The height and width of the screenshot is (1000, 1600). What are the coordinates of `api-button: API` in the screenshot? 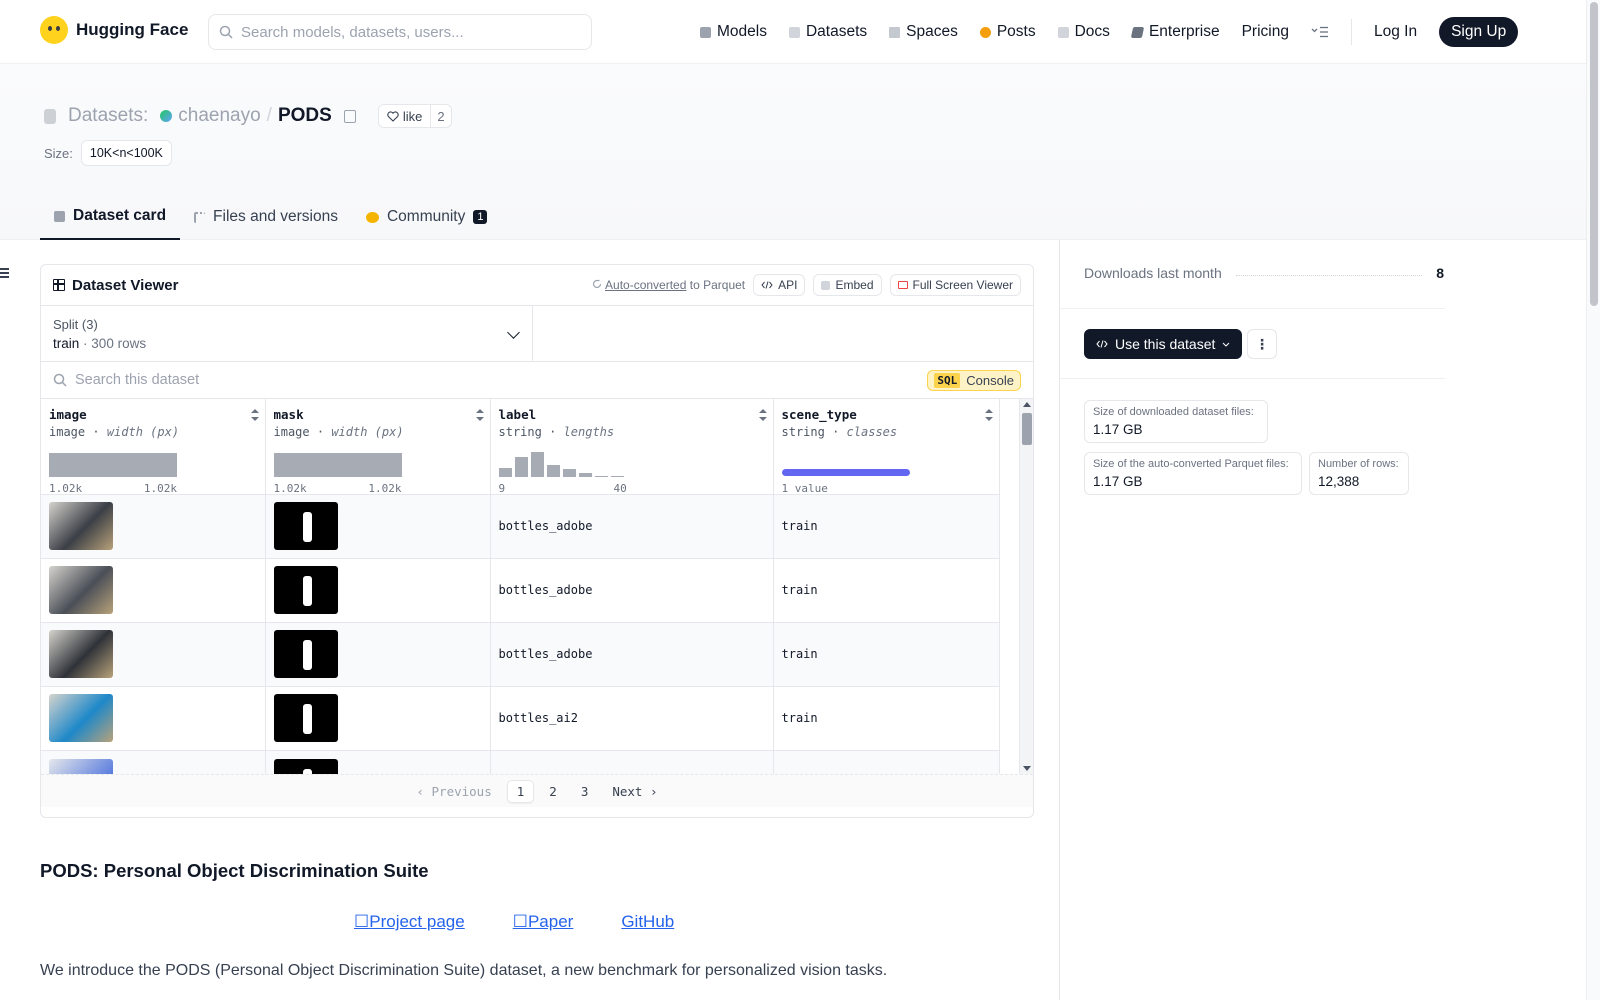 It's located at (779, 285).